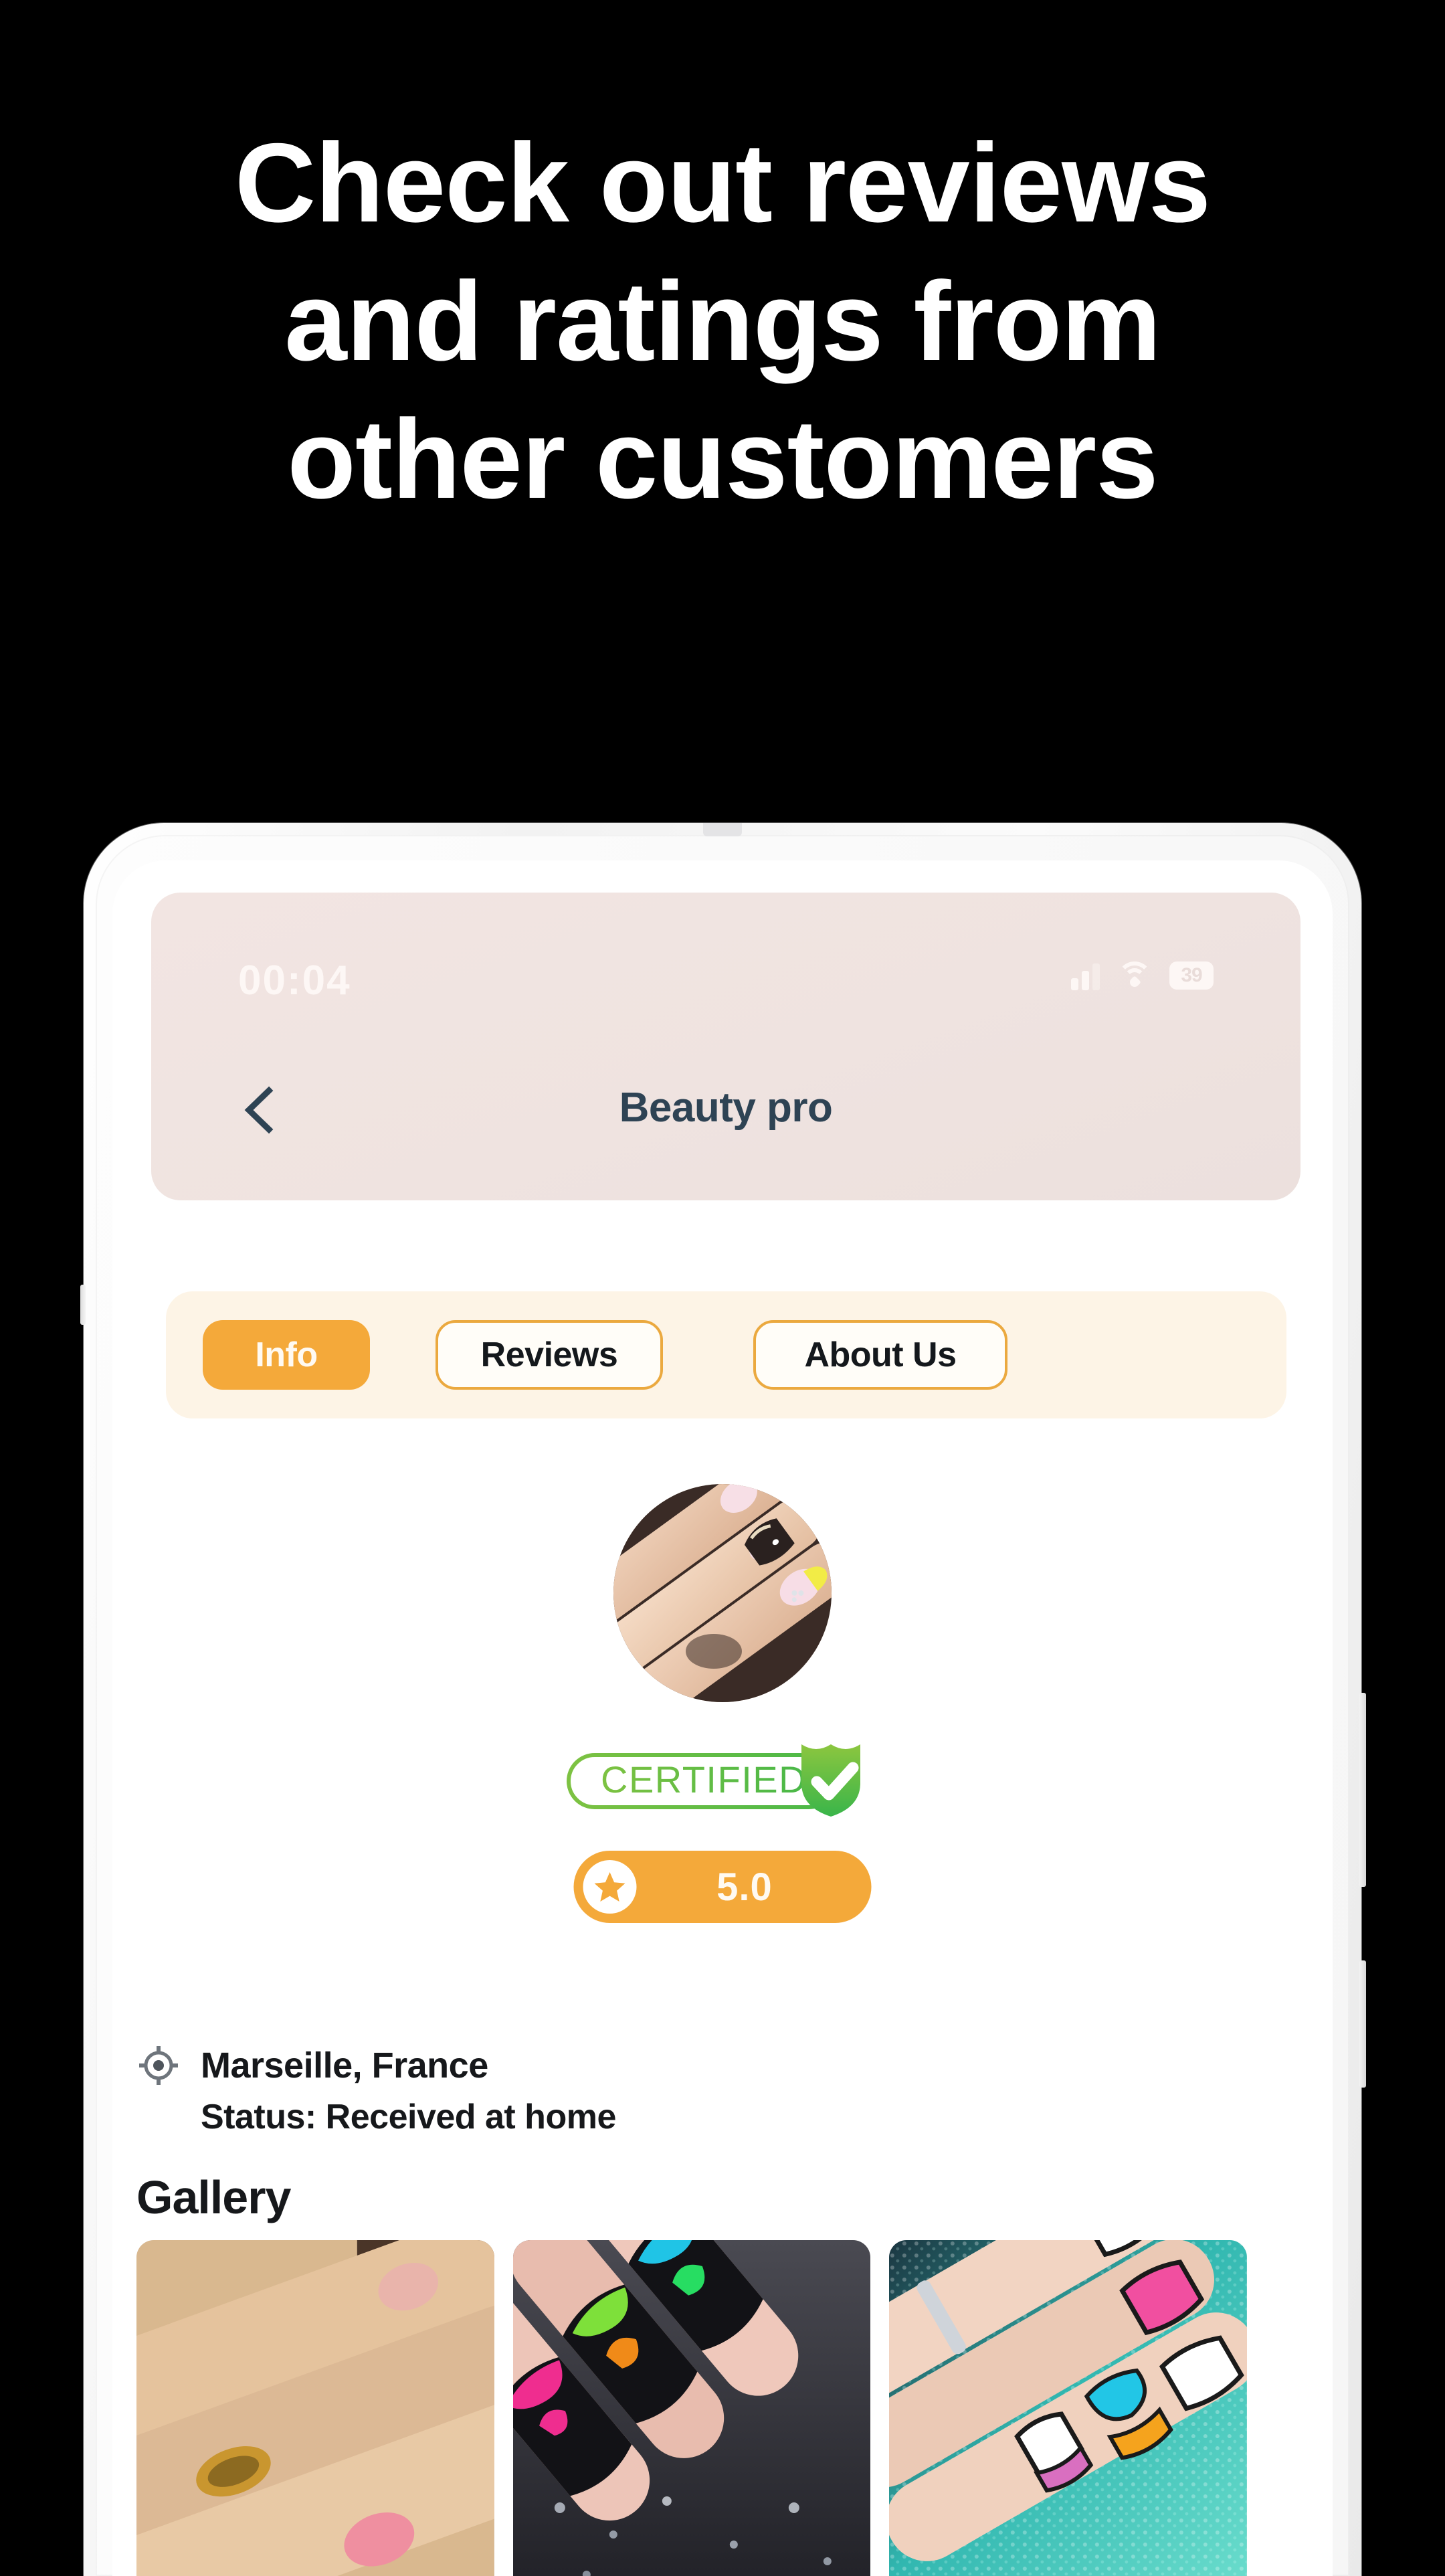 This screenshot has width=1445, height=2576. What do you see at coordinates (722, 829) in the screenshot?
I see `speaker-notch` at bounding box center [722, 829].